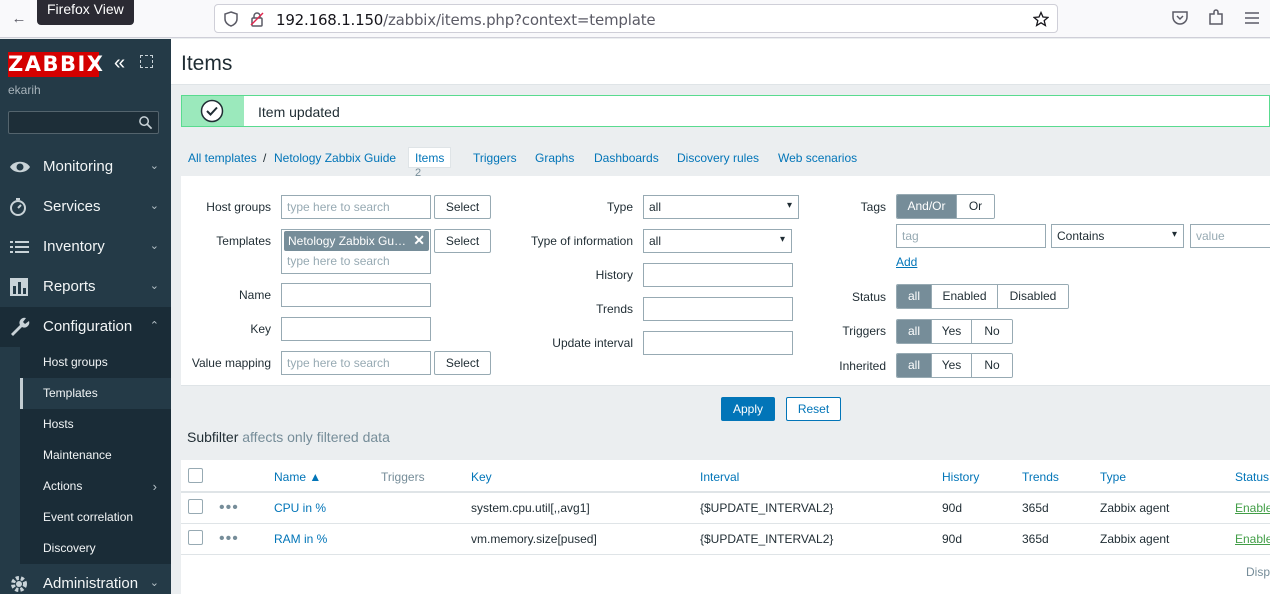 The image size is (1270, 594). I want to click on row-divider, so click(725, 554).